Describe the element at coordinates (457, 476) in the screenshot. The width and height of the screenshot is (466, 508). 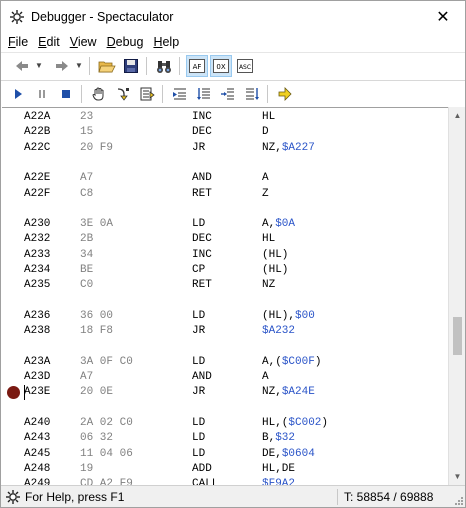
I see `scroll-down-icon: ▼` at that location.